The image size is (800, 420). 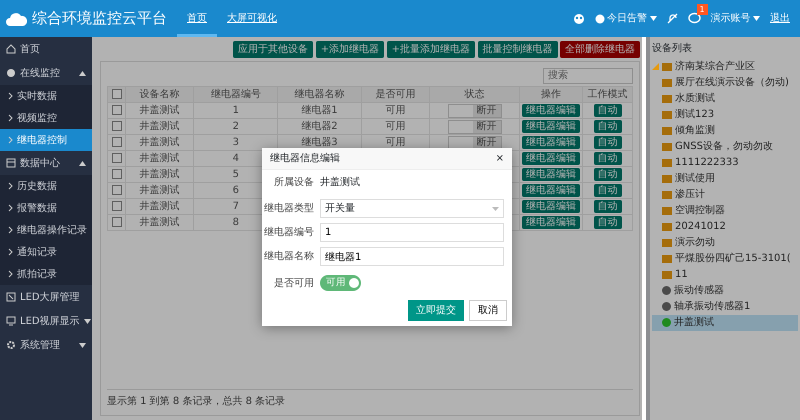 What do you see at coordinates (117, 93) in the screenshot?
I see `select-all-checkbox` at bounding box center [117, 93].